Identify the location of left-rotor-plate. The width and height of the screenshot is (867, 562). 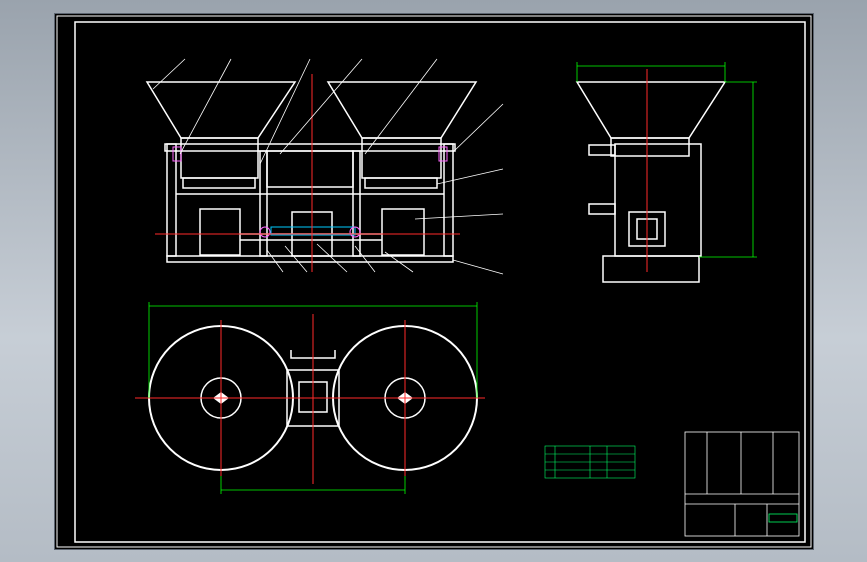
(219, 183).